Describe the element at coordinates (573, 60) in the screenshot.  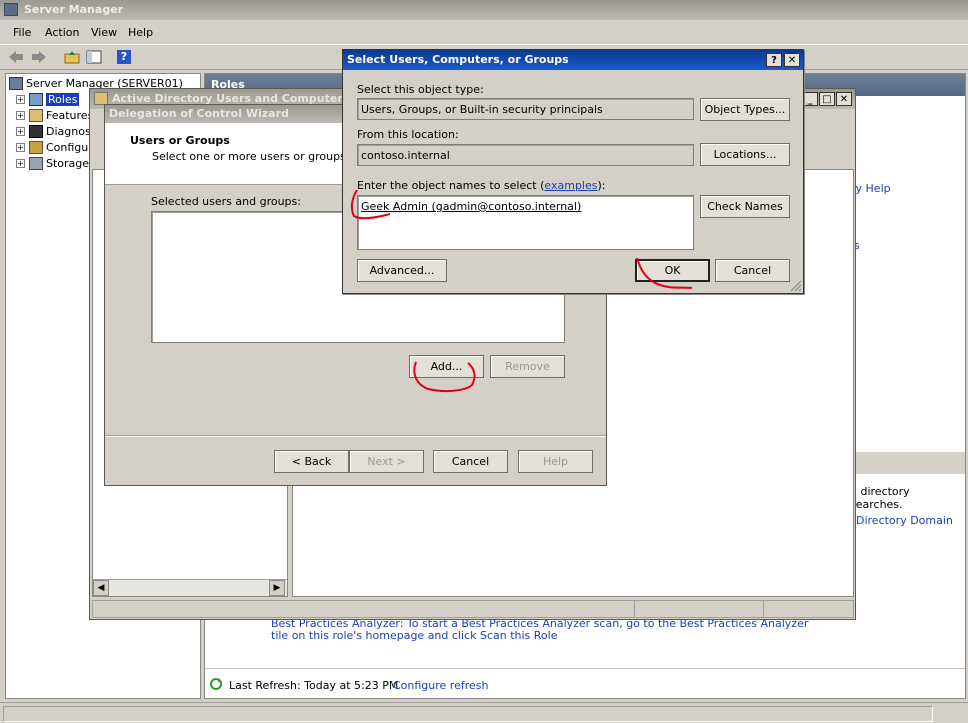
I see `select-dialog-titlebar: Select Users, Computers, or Groups` at that location.